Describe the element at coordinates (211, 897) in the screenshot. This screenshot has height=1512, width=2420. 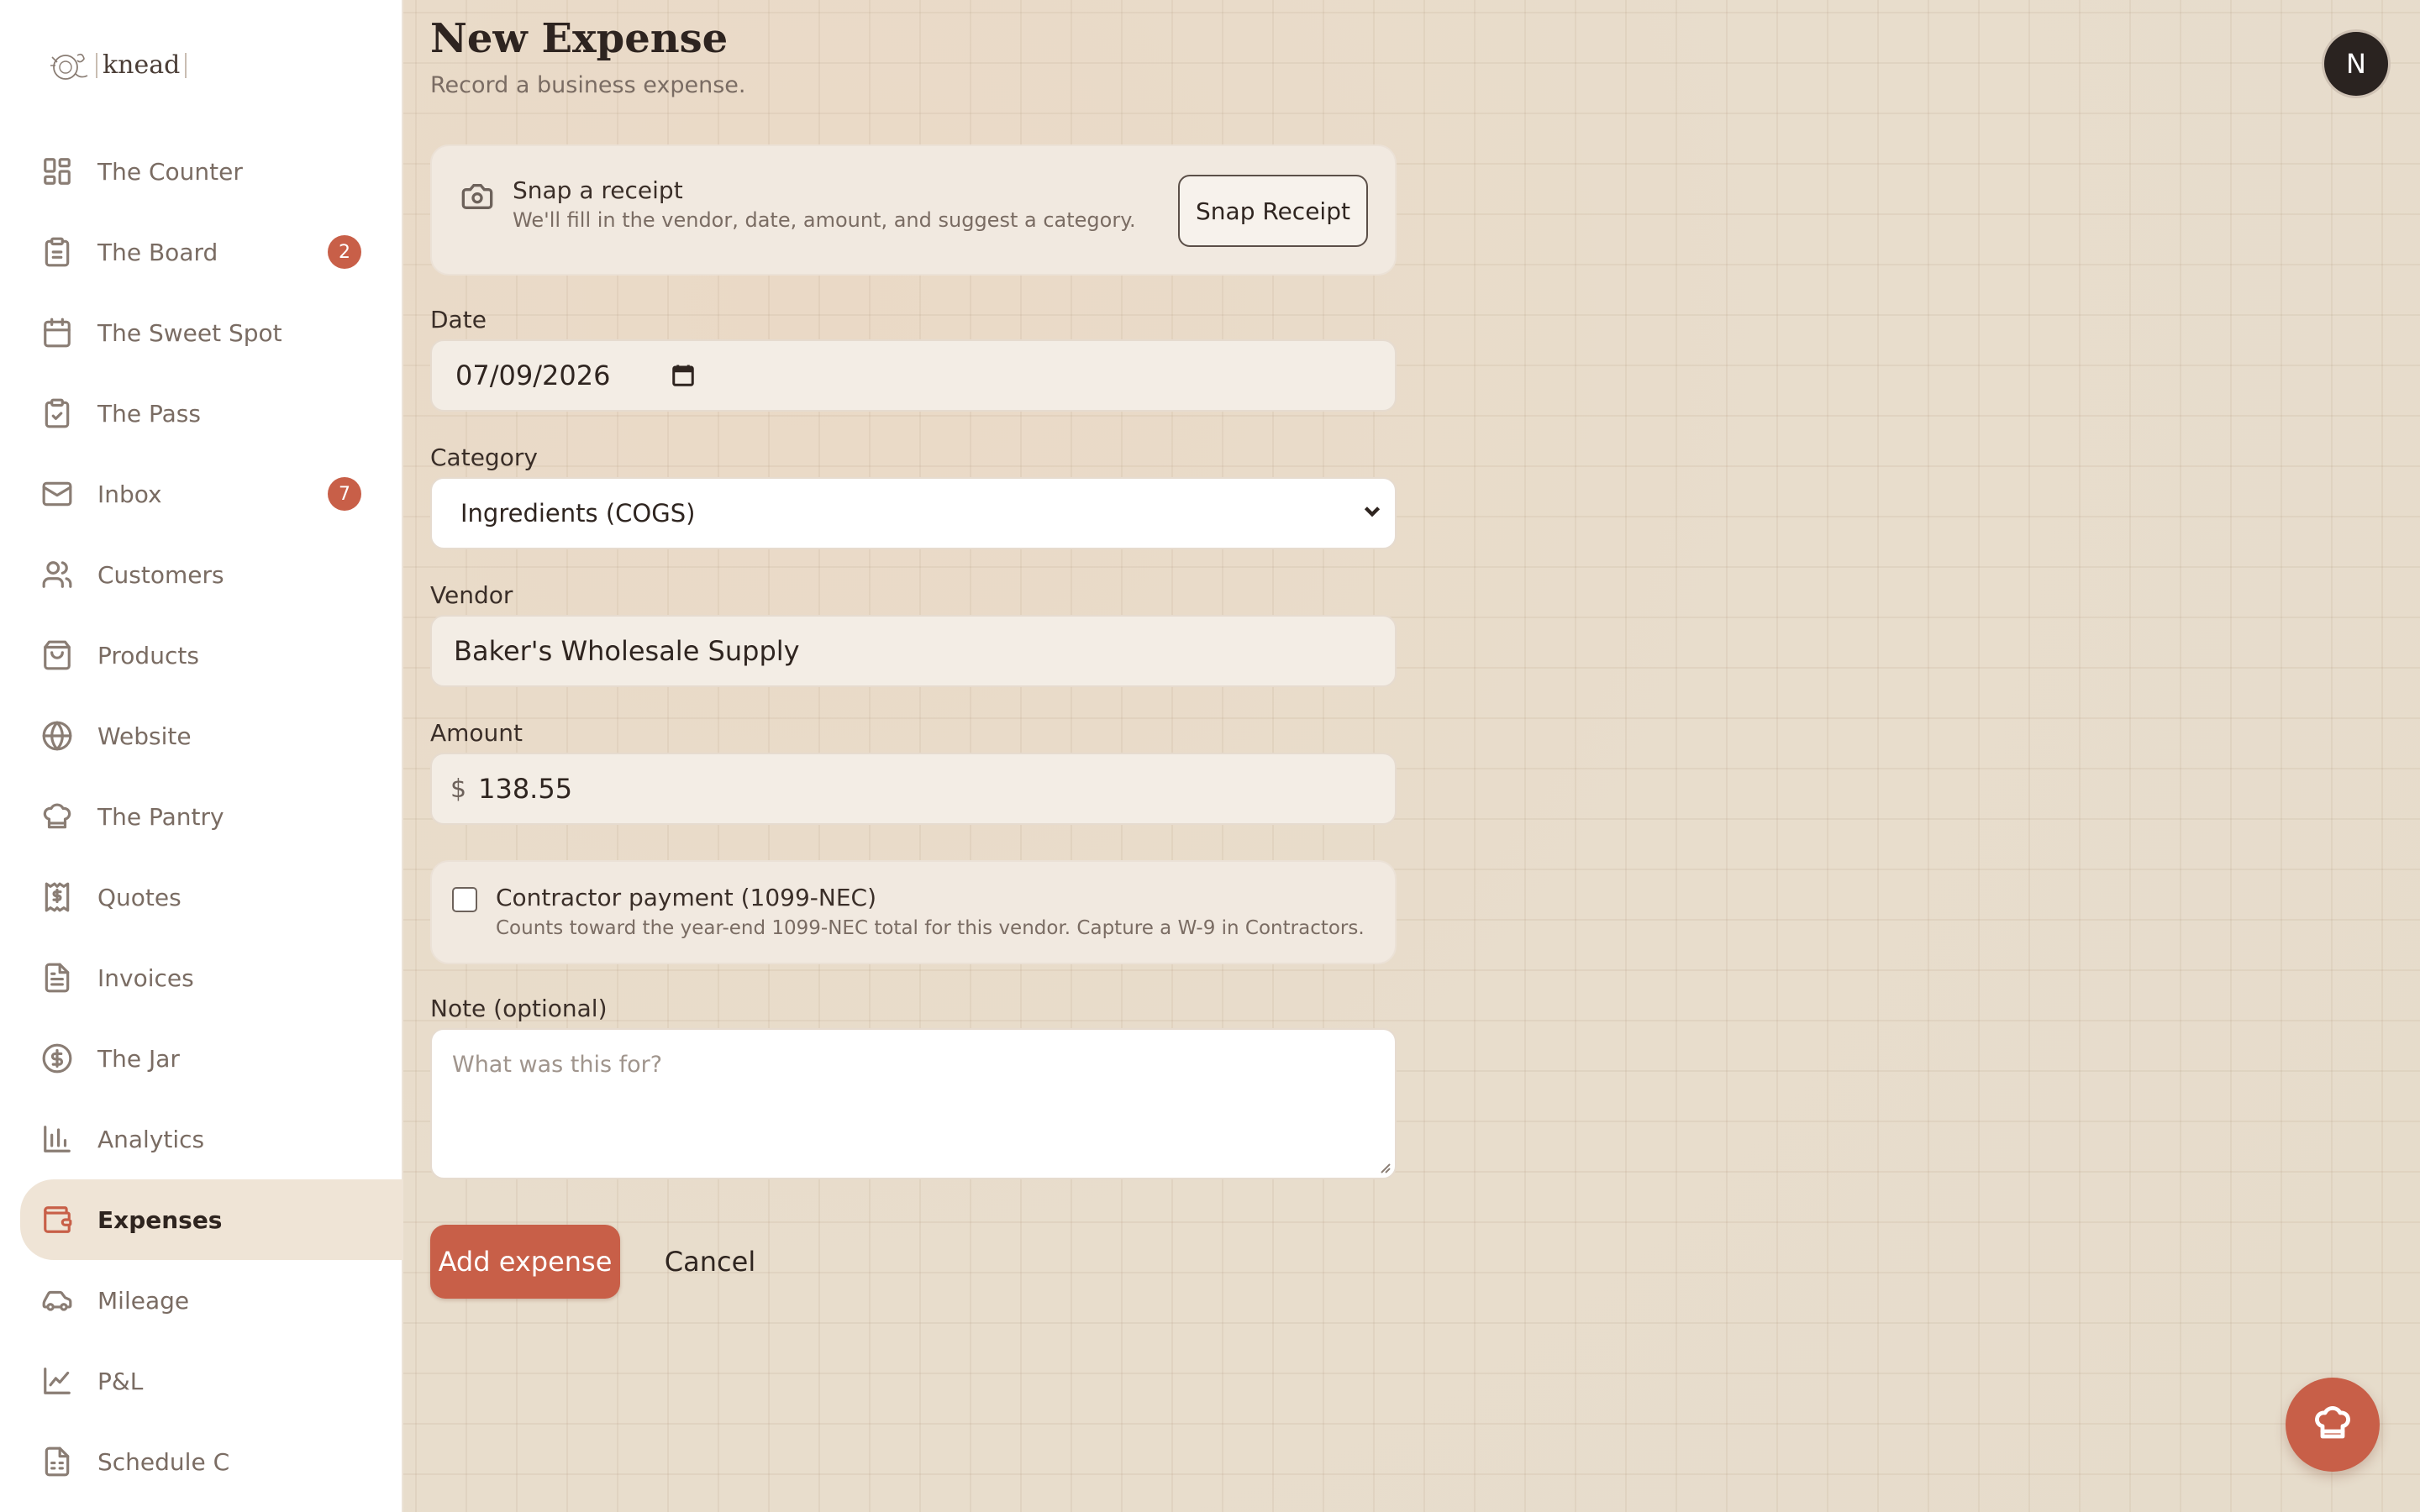
I see `sidebar-item-quotes: Quotes` at that location.